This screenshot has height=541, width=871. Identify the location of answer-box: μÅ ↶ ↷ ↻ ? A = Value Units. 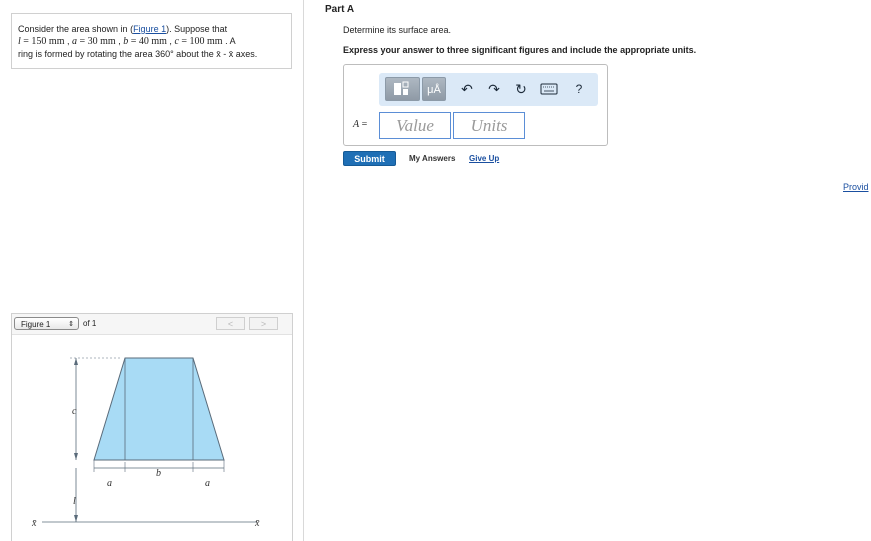
(475, 105).